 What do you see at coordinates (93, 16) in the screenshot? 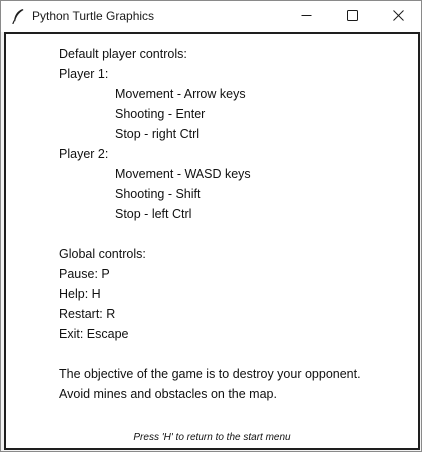
I see `window-title: Python Turtle Graphics` at bounding box center [93, 16].